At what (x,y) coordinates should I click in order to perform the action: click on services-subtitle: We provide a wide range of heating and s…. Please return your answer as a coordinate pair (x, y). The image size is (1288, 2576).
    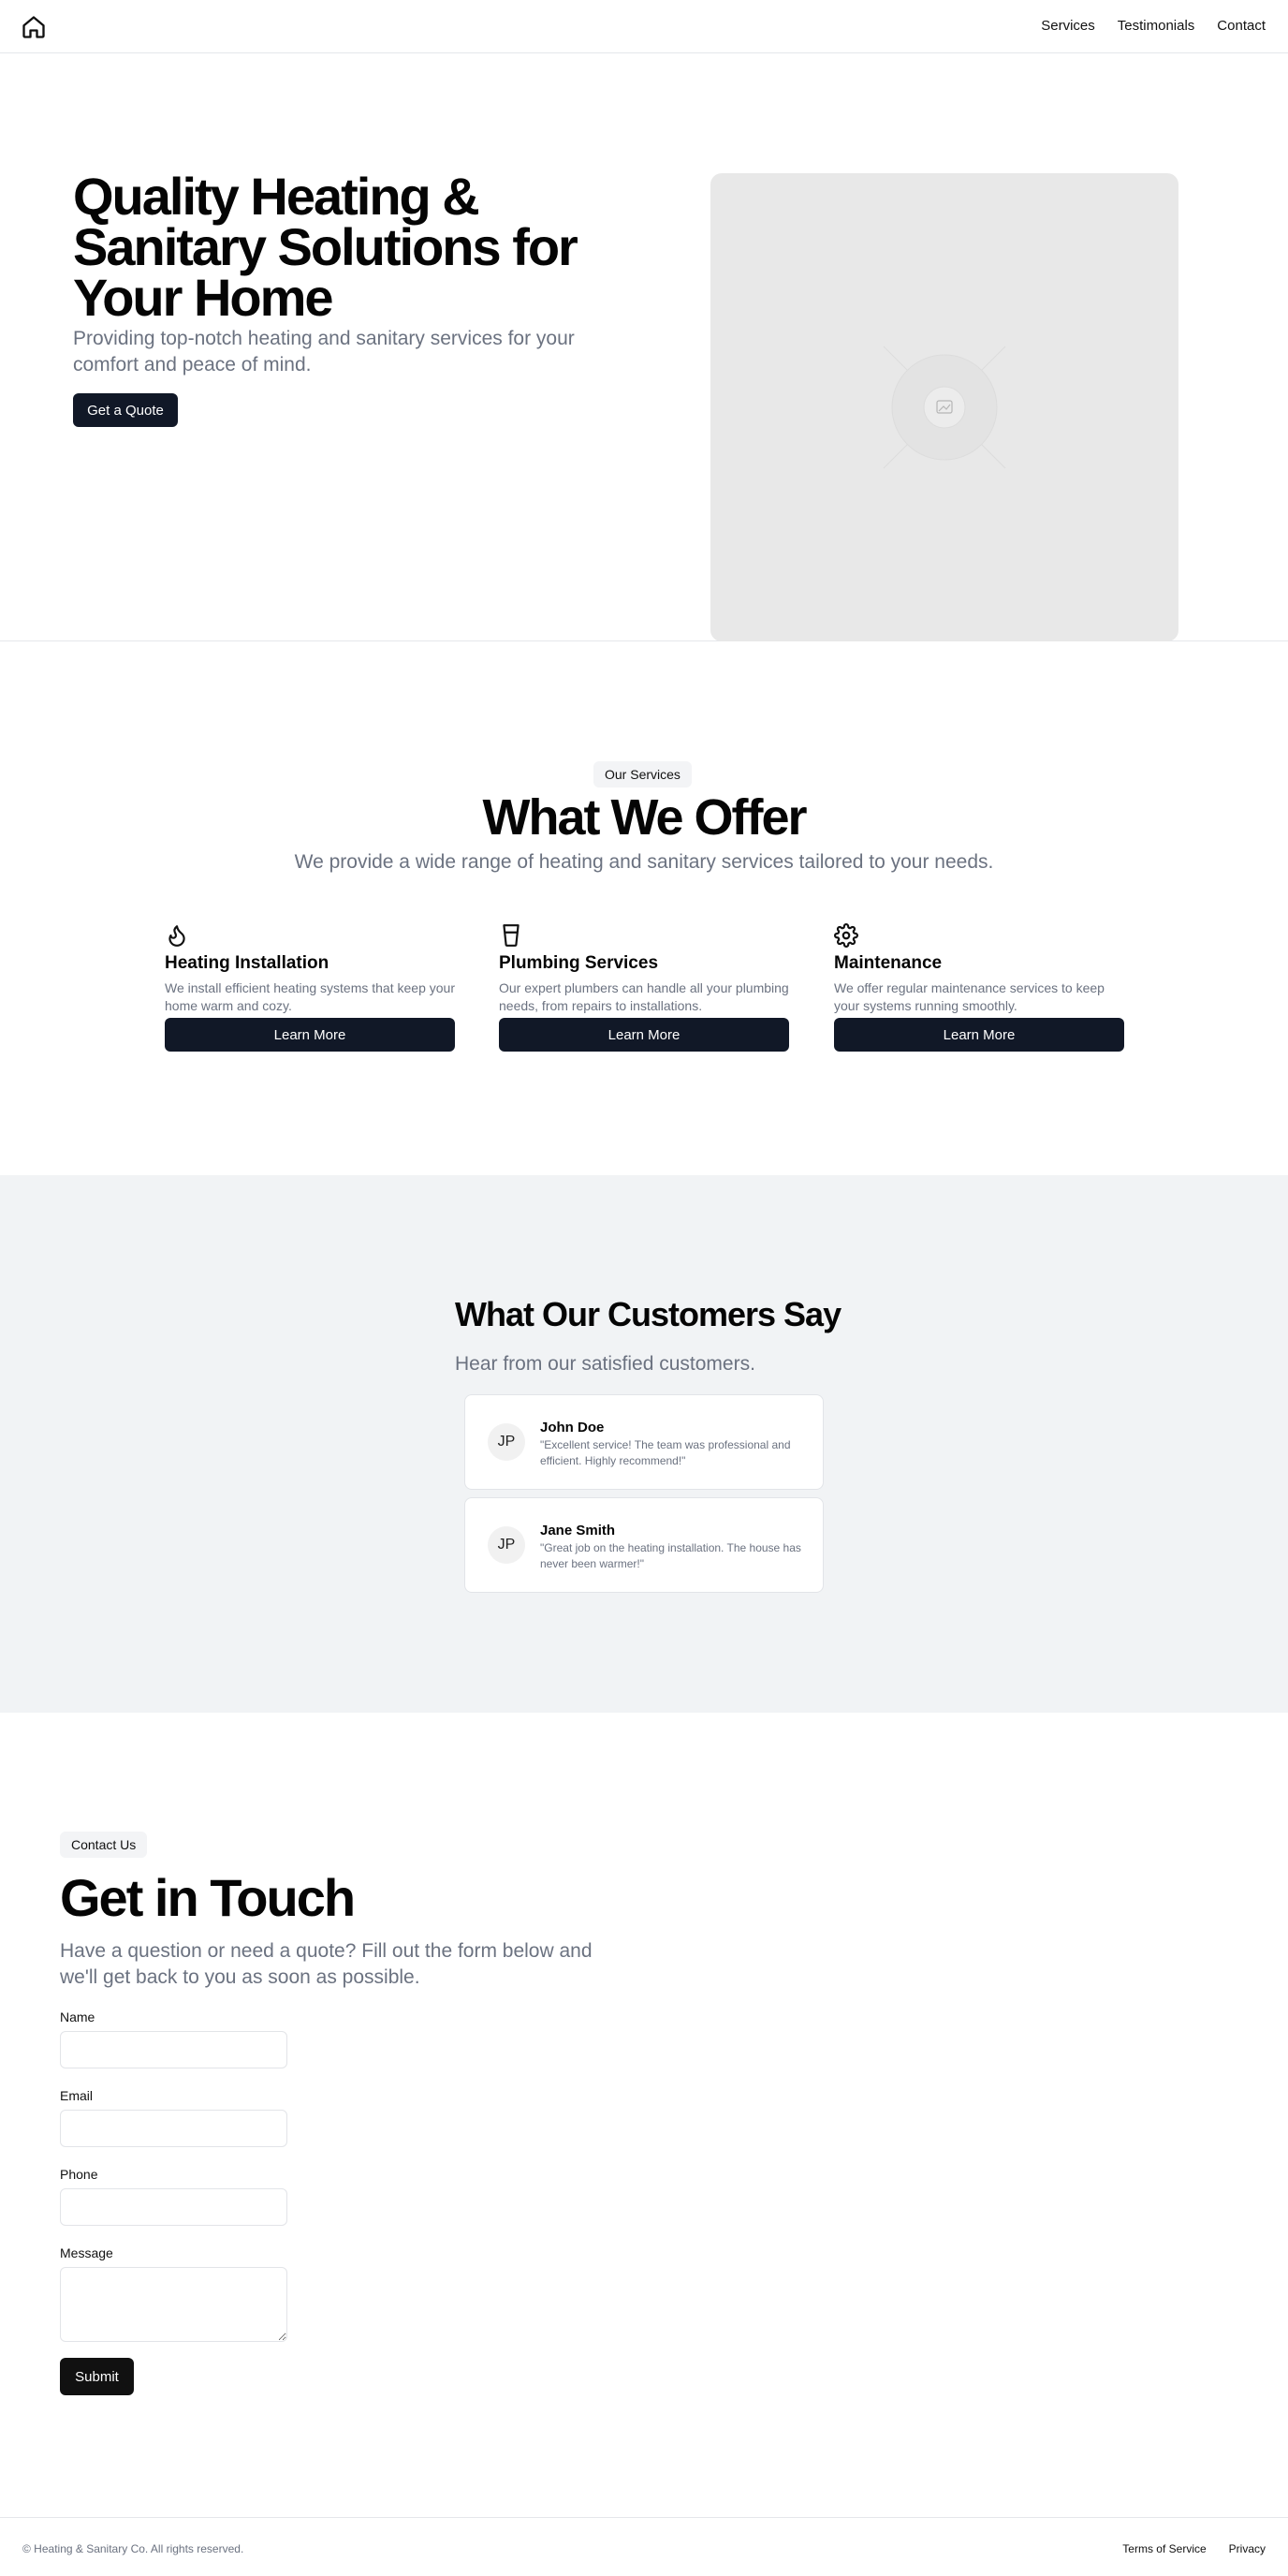
    Looking at the image, I should click on (644, 862).